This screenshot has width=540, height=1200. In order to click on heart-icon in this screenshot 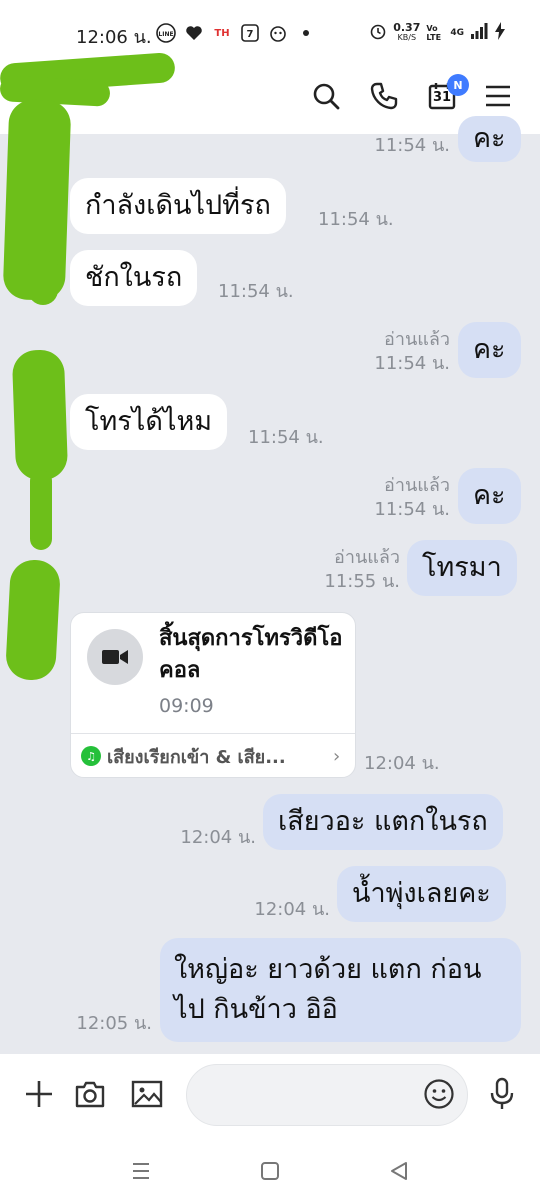, I will do `click(194, 33)`.